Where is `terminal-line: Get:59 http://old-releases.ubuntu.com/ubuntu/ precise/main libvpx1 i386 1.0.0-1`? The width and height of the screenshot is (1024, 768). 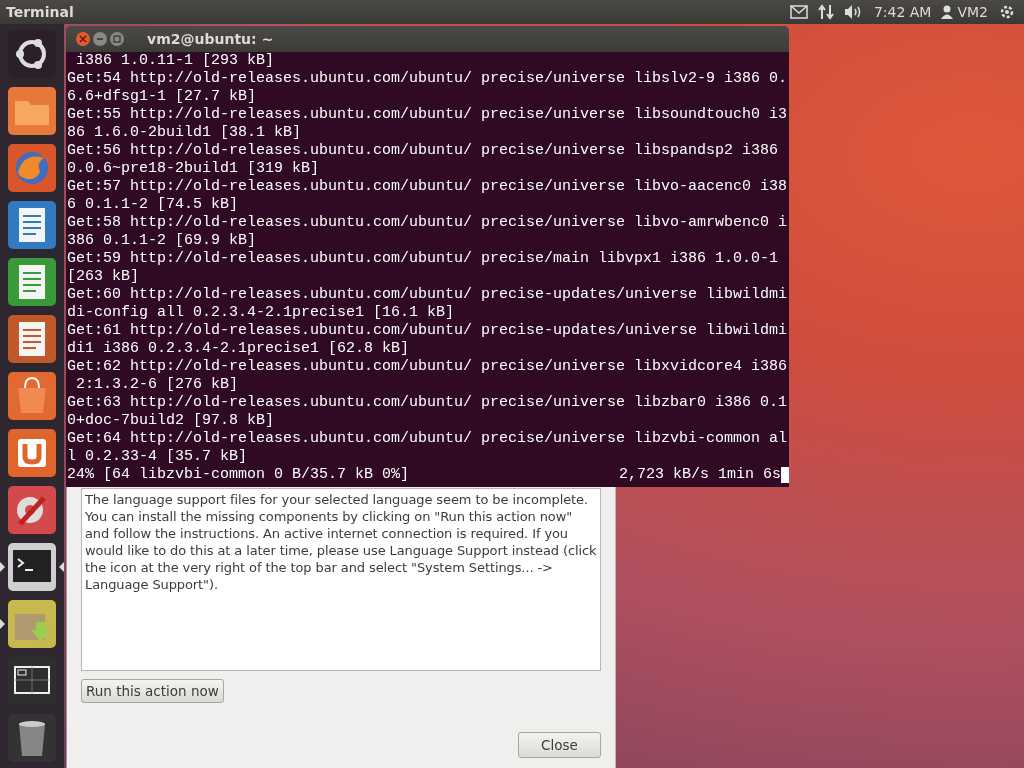
terminal-line: Get:59 http://old-releases.ubuntu.com/ubuntu/ precise/main libvpx1 i386 1.0.0-1 is located at coordinates (423, 259).